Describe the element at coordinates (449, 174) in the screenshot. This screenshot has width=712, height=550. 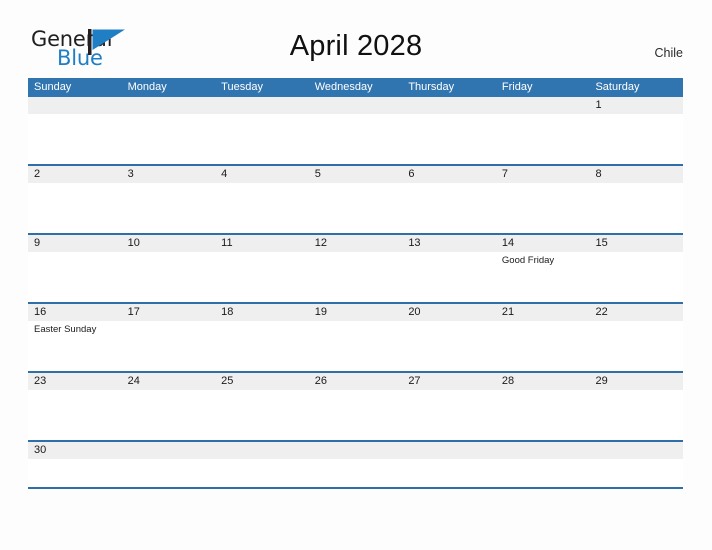
I see `day-number: 6` at that location.